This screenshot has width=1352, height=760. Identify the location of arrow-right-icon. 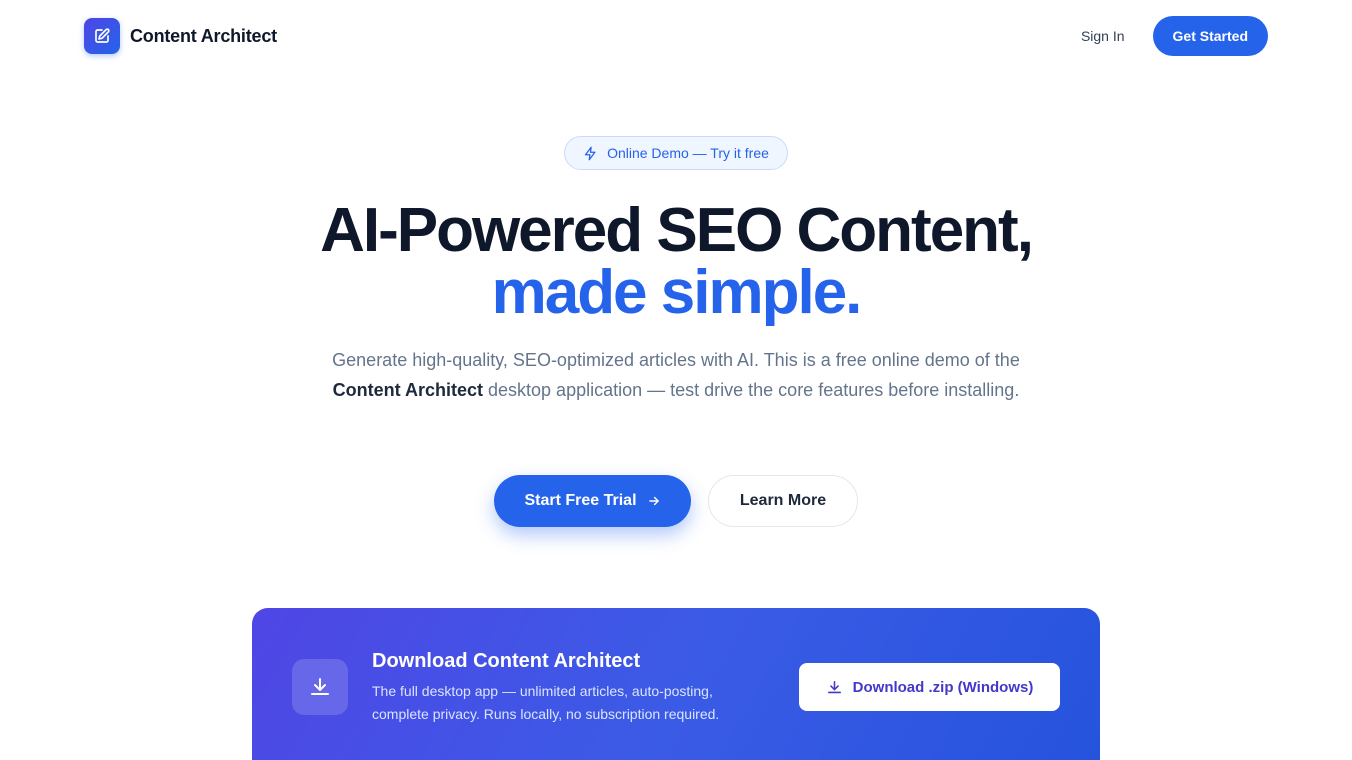
(653, 501).